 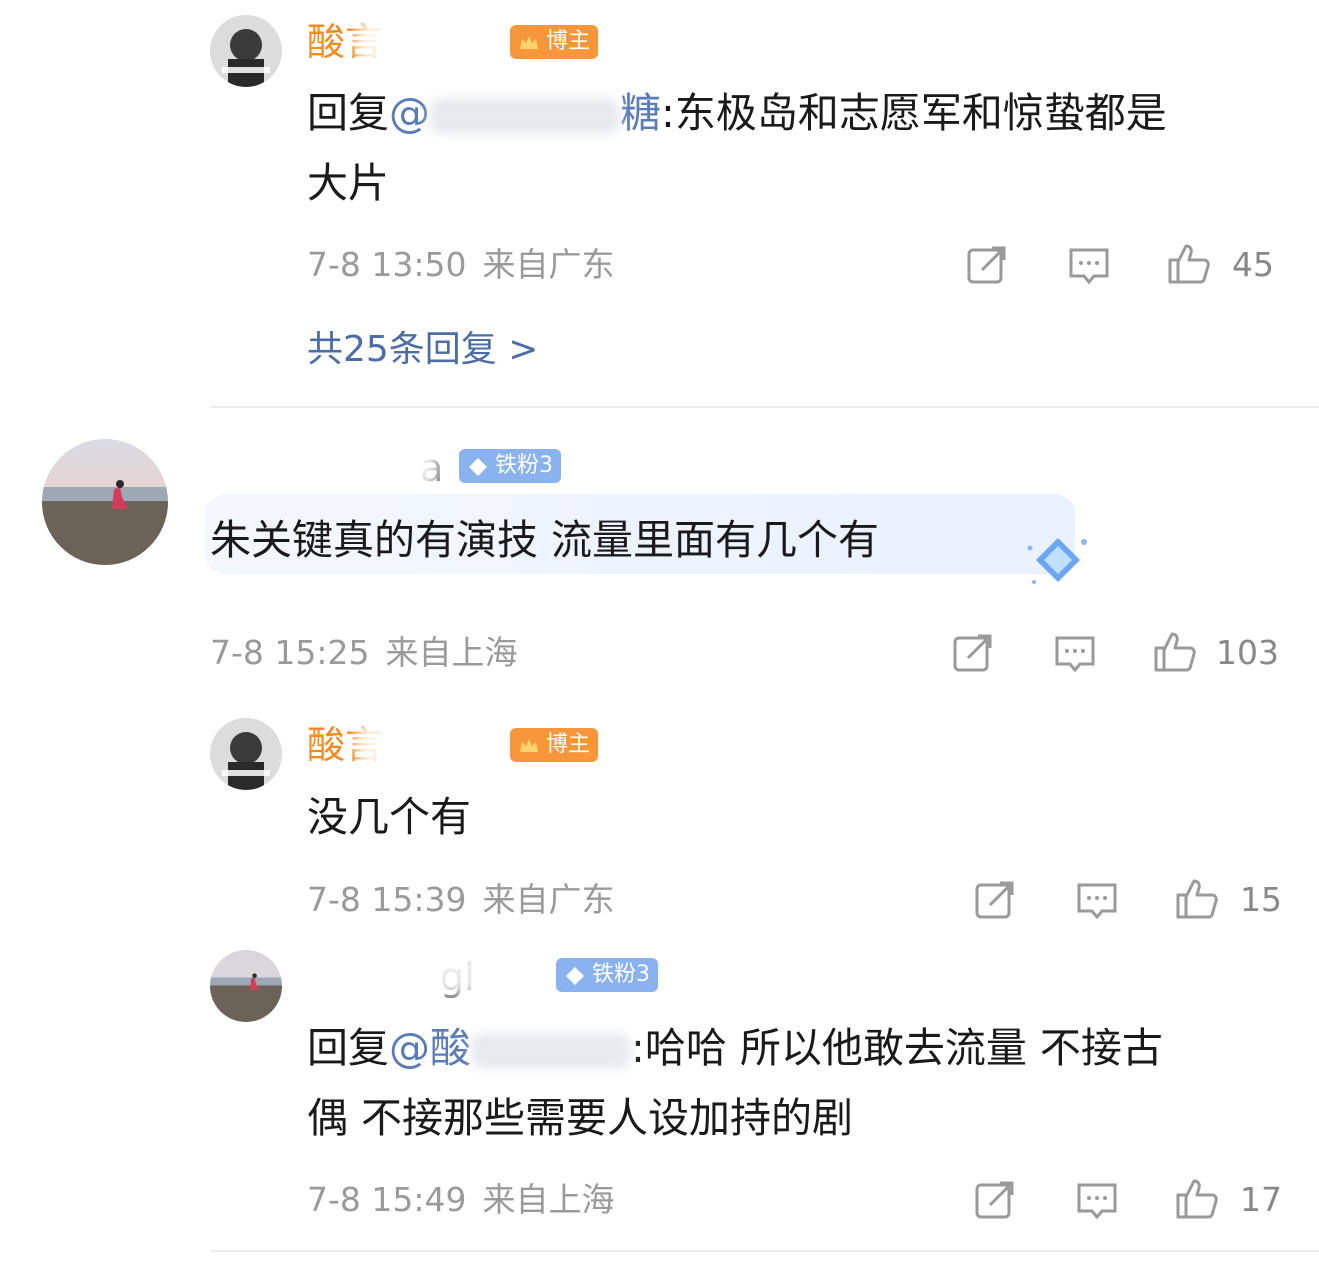 I want to click on more-replies-link: 共25条回复 >, so click(x=422, y=350).